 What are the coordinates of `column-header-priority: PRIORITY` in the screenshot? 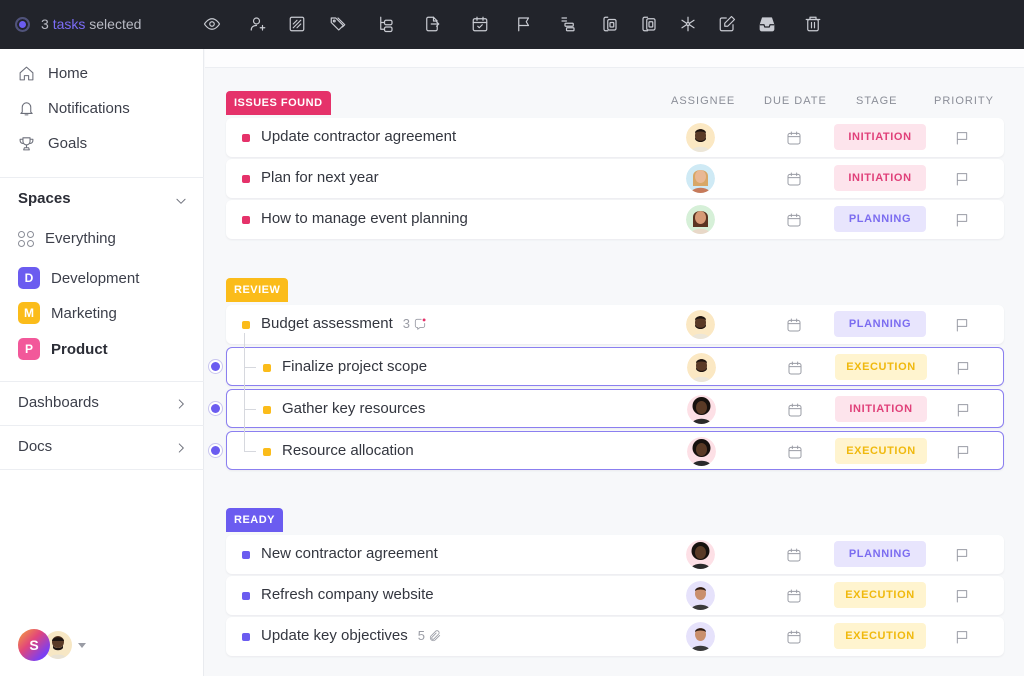 It's located at (964, 101).